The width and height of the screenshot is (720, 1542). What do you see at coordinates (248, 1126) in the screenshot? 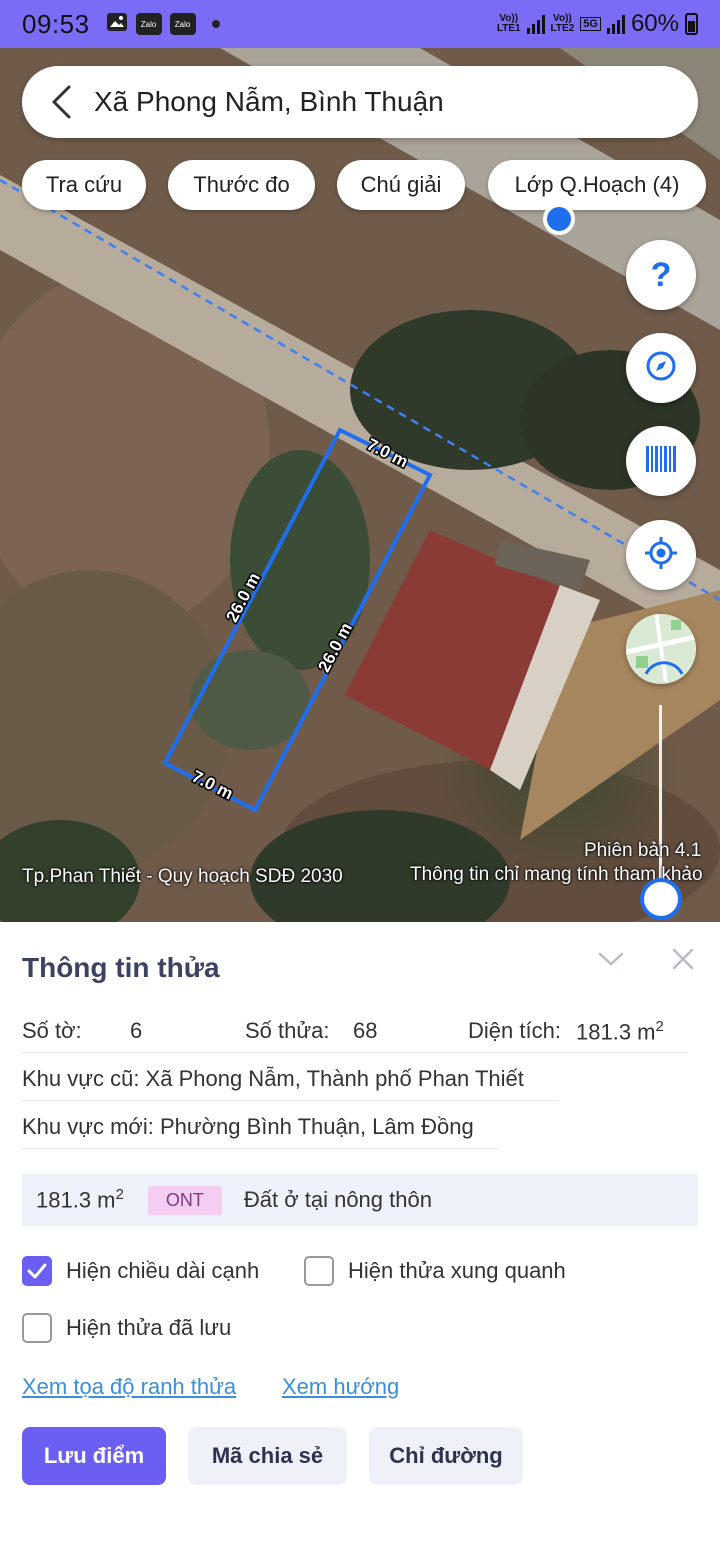
I see `khu-vuc-moi: Khu vực mới: Phường Bình Thuận, Lâm Đồng` at bounding box center [248, 1126].